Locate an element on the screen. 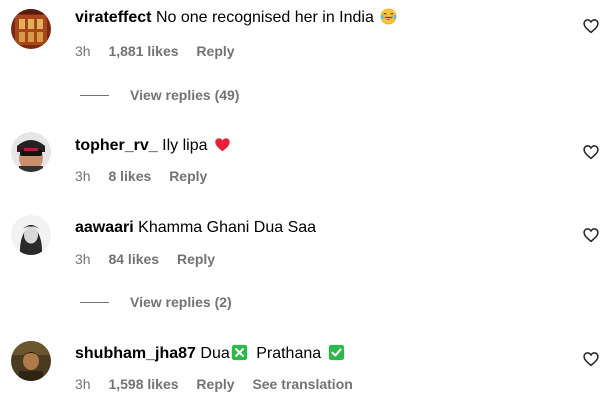 Image resolution: width=607 pixels, height=416 pixels. comment-meta: 3h 1,598 likes Reply See translation is located at coordinates (221, 384).